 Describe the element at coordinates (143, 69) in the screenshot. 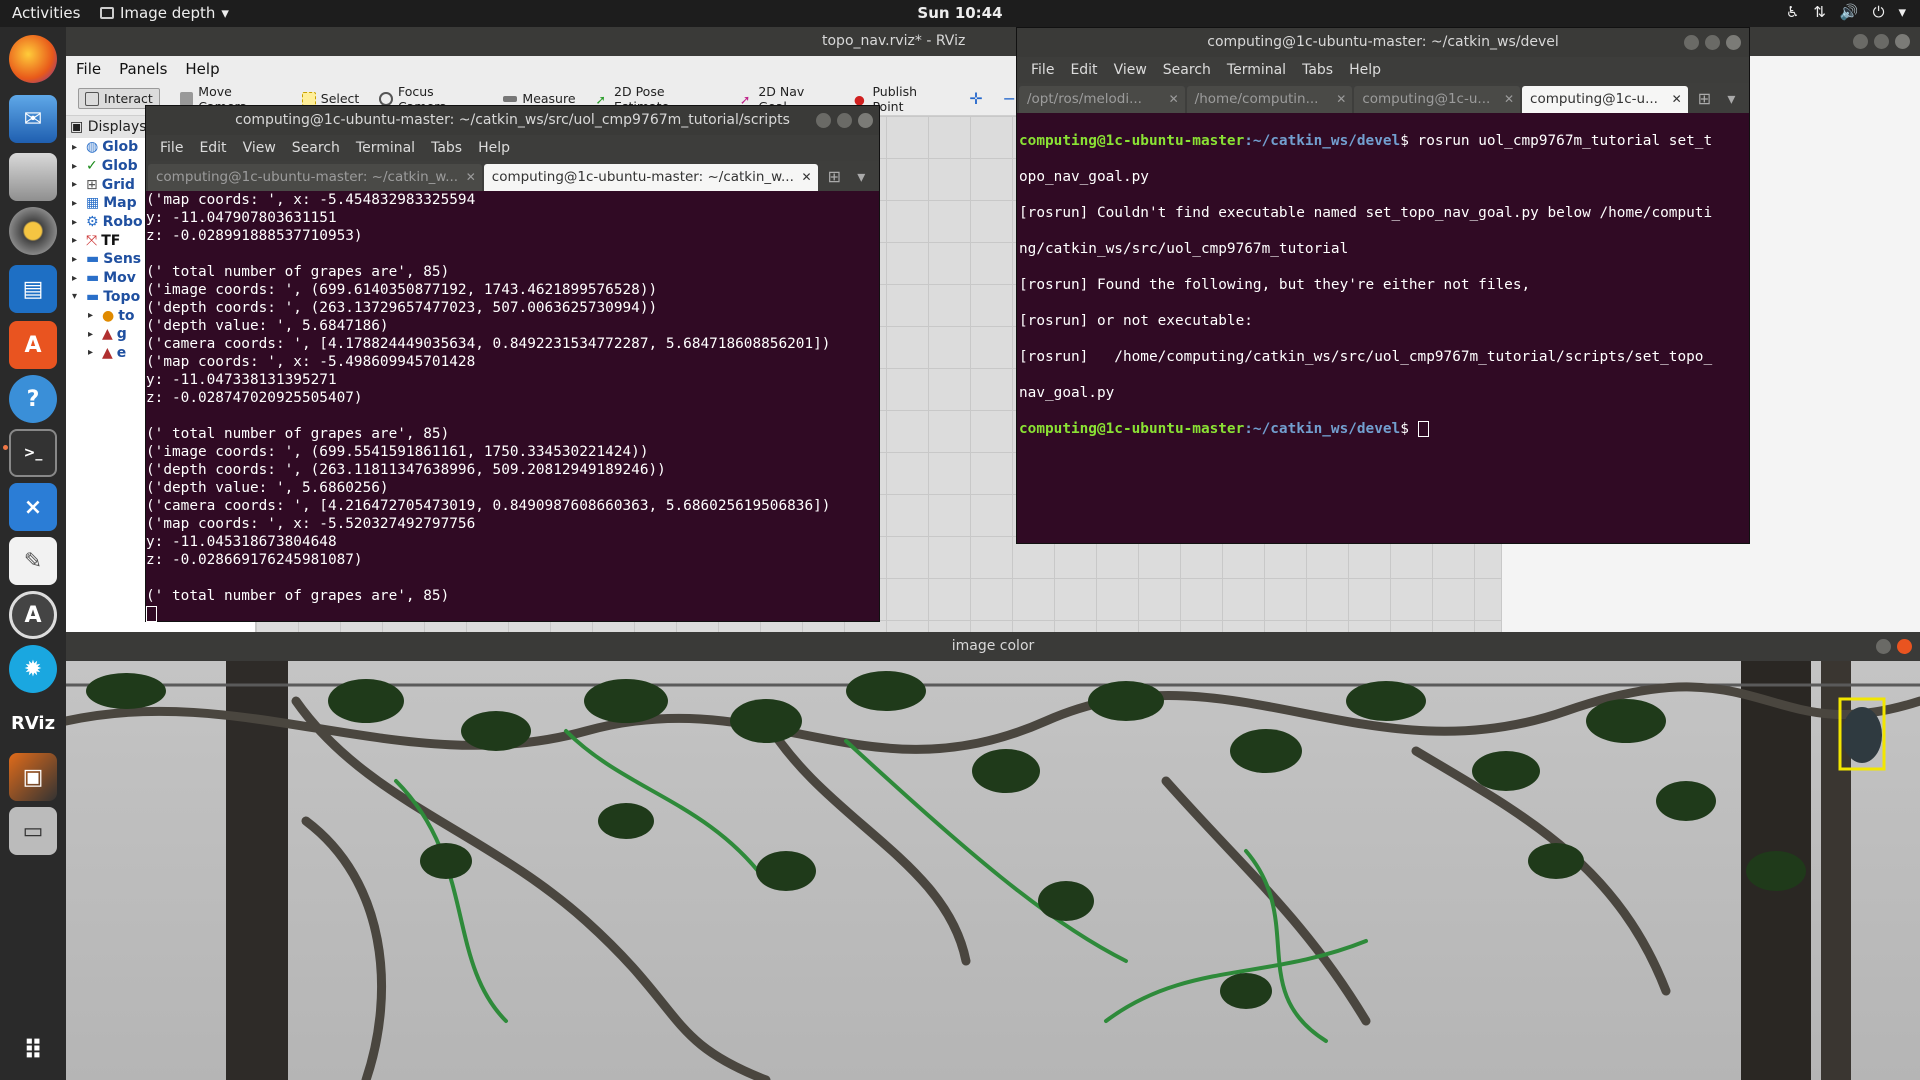

I see `menu-panels: Panels` at that location.